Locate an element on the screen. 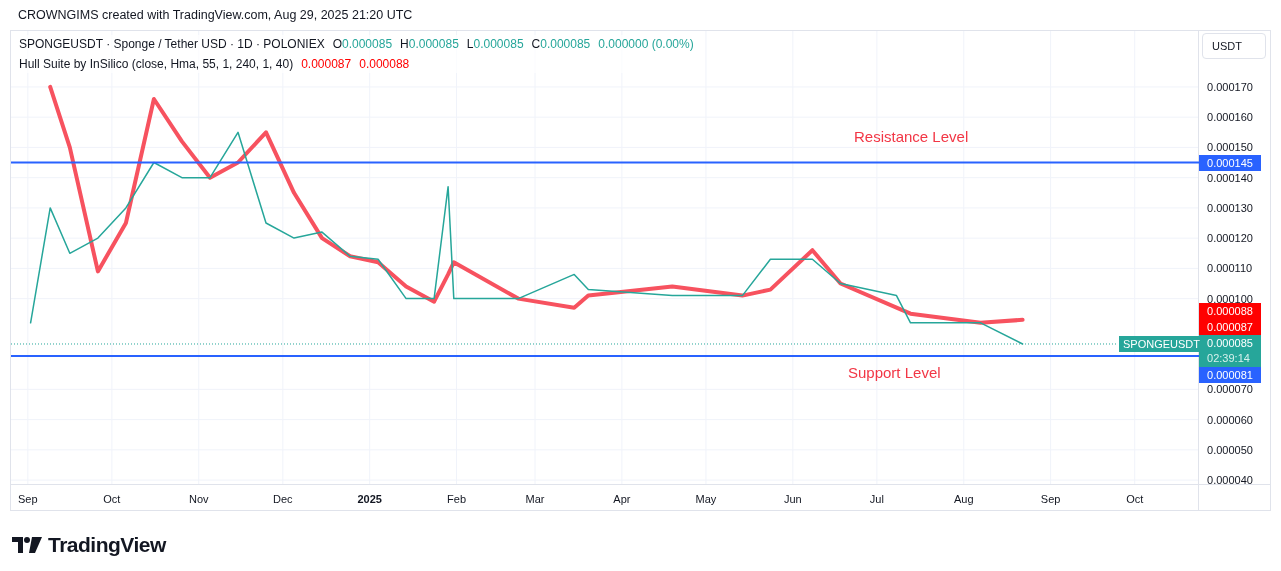 The image size is (1281, 571). currency-button: USDT is located at coordinates (1234, 46).